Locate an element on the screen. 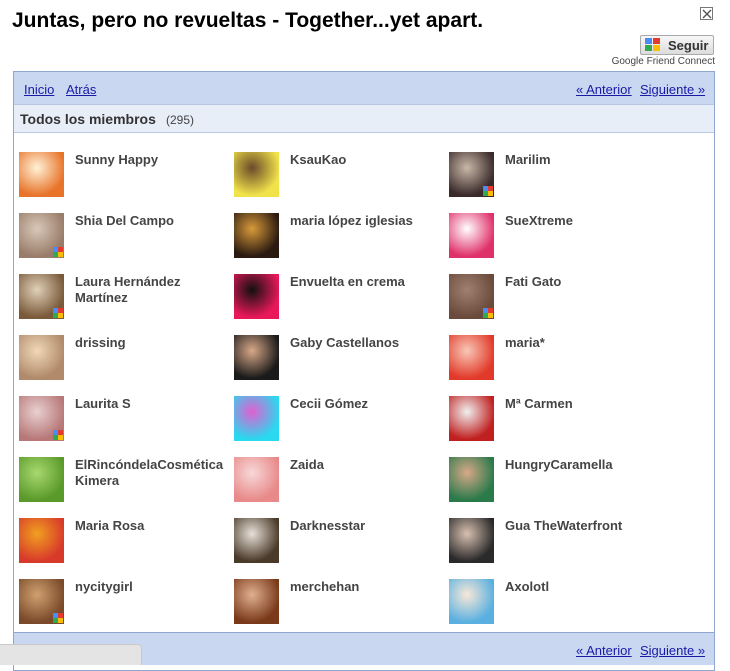  member-item: Axolotl is located at coordinates (556, 607).